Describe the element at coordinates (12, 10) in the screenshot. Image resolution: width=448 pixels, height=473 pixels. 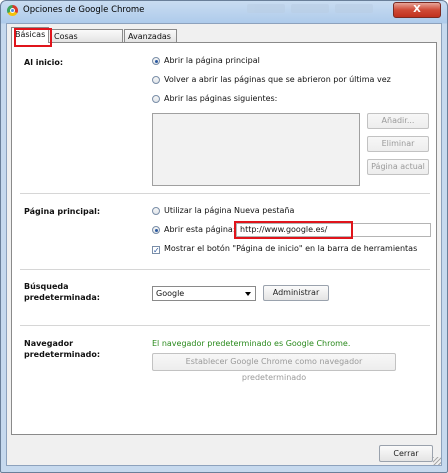
I see `chrome-logo-icon` at that location.